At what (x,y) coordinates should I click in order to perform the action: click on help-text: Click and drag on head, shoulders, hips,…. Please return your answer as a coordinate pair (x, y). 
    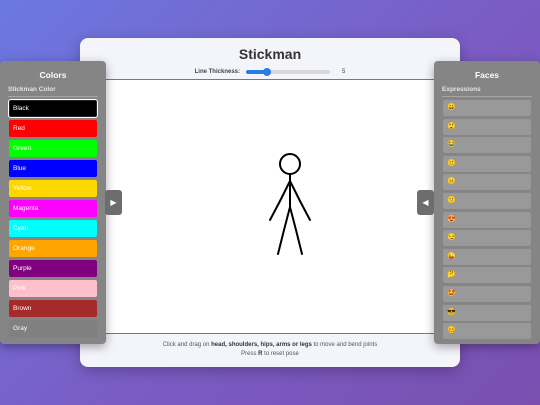
    Looking at the image, I should click on (270, 350).